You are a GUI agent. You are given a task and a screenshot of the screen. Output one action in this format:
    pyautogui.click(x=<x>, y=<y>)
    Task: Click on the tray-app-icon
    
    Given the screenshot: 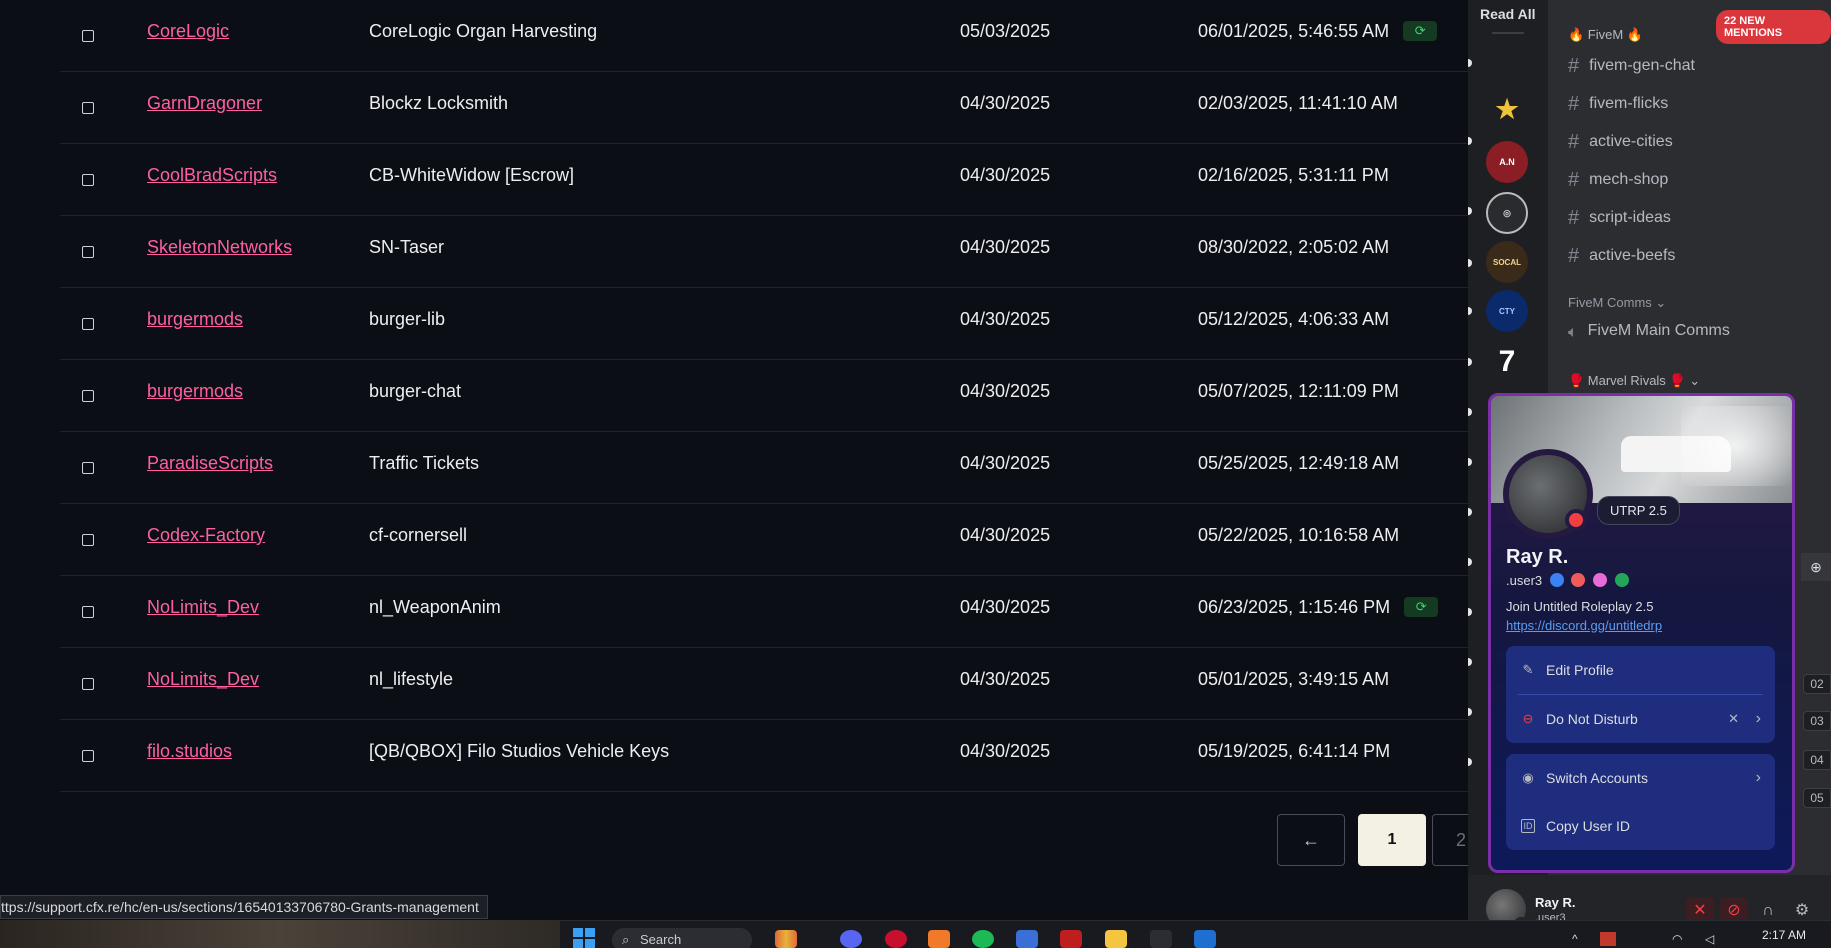 What is the action you would take?
    pyautogui.click(x=1608, y=939)
    